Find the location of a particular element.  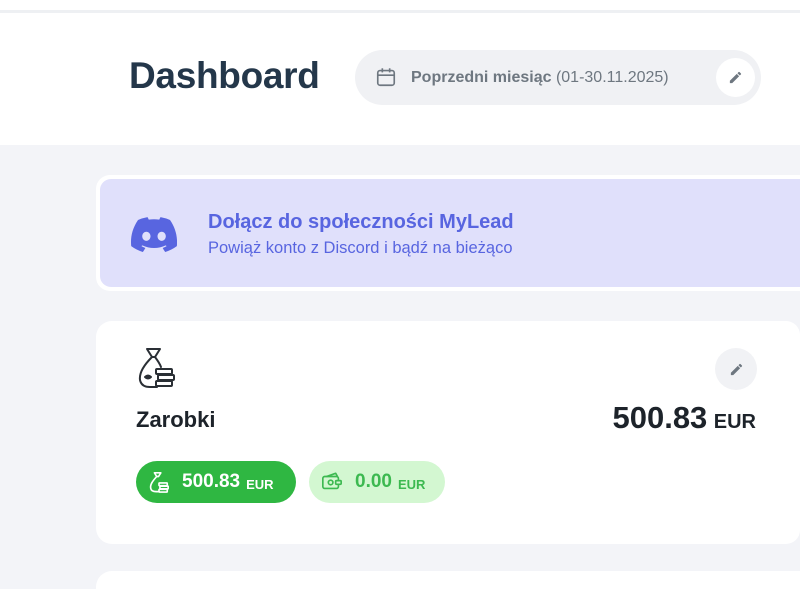

header-divider is located at coordinates (400, 11).